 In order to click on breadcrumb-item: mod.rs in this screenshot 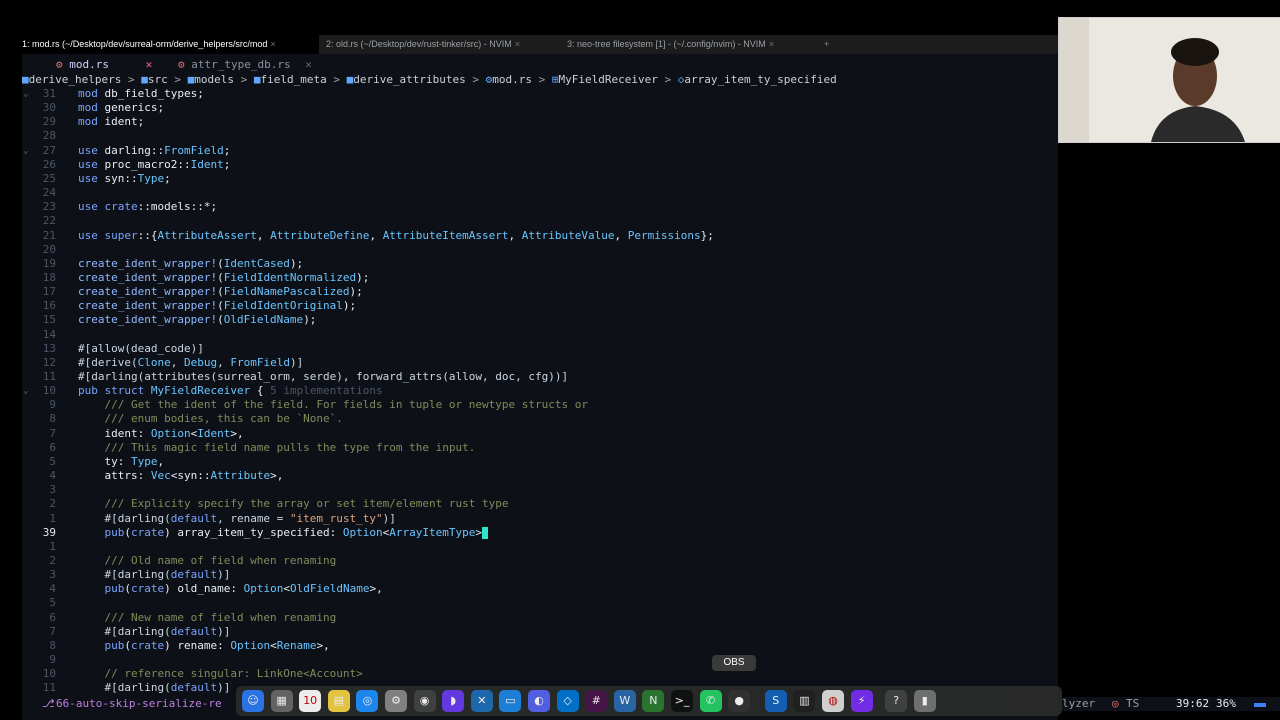, I will do `click(512, 79)`.